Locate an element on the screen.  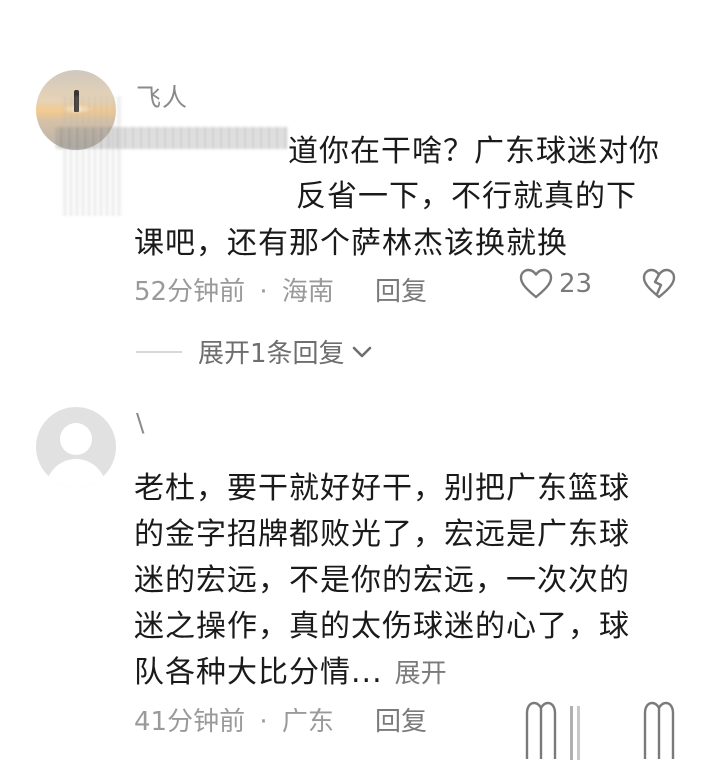
comment-meta: 52分钟前 · 海南 is located at coordinates (234, 289).